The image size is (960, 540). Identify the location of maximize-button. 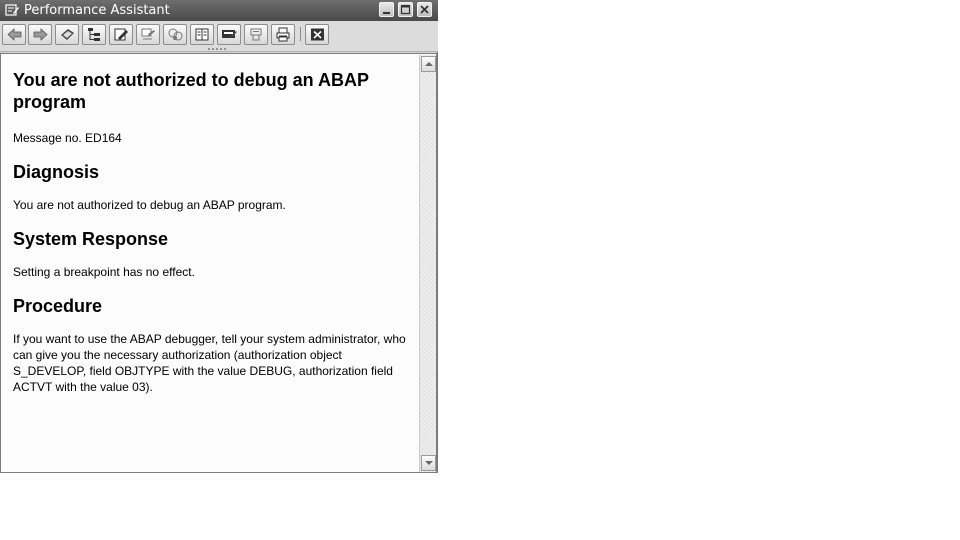
(405, 9).